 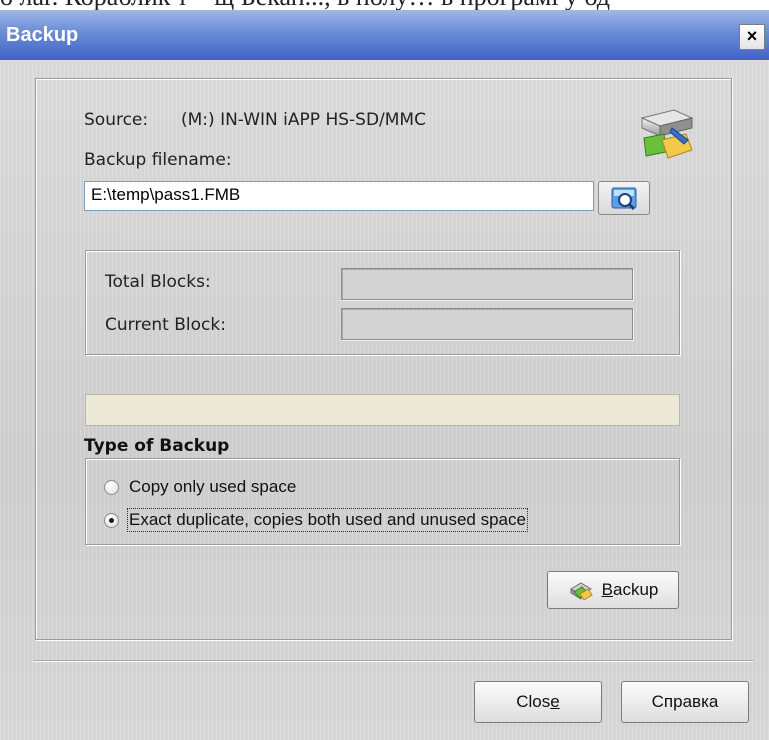 I want to click on close-button: Clos e, so click(x=538, y=702).